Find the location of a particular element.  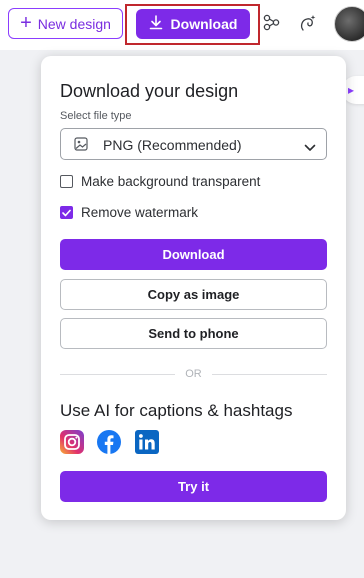

checkmark-icon is located at coordinates (66, 212).